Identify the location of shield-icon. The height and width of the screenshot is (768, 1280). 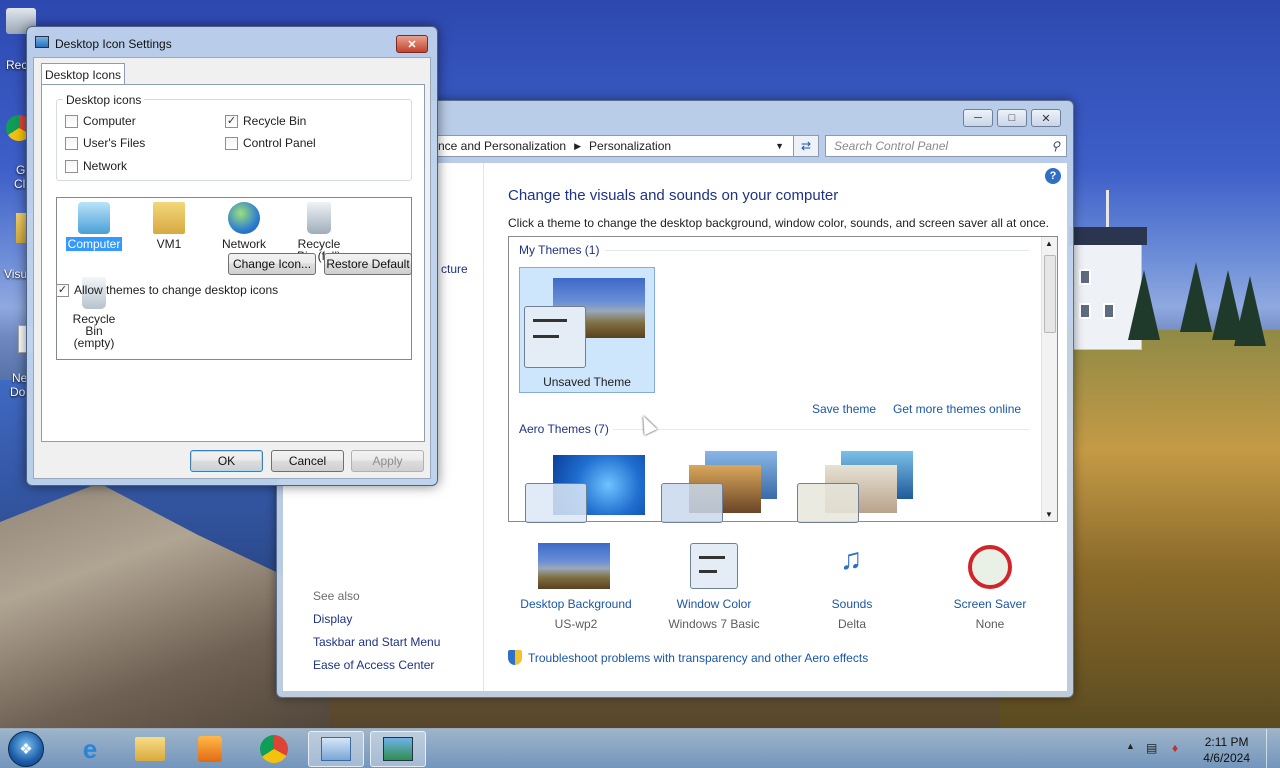
(515, 657).